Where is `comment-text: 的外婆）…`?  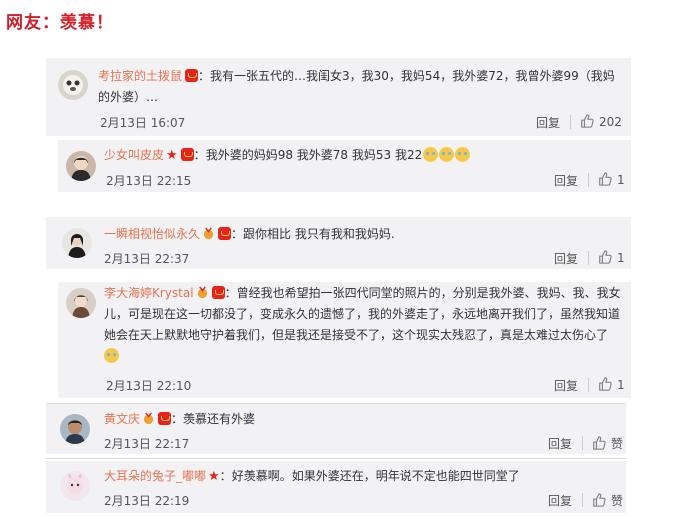 comment-text: 的外婆）… is located at coordinates (128, 97).